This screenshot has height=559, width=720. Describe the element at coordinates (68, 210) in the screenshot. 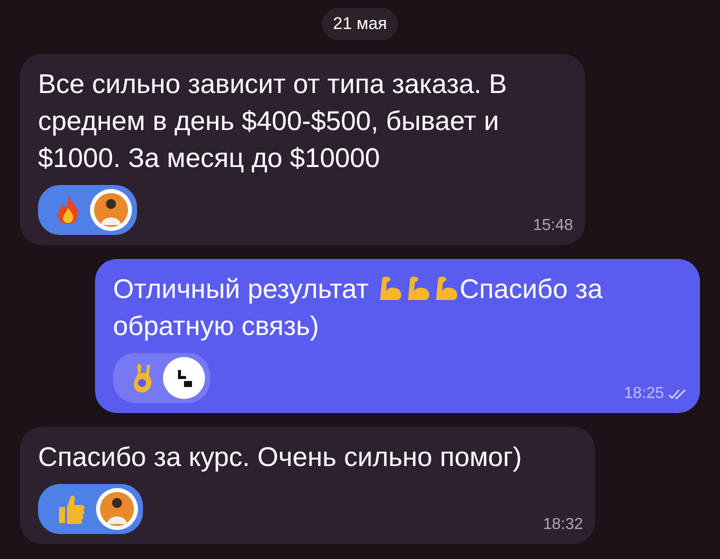

I see `fire-icon` at that location.